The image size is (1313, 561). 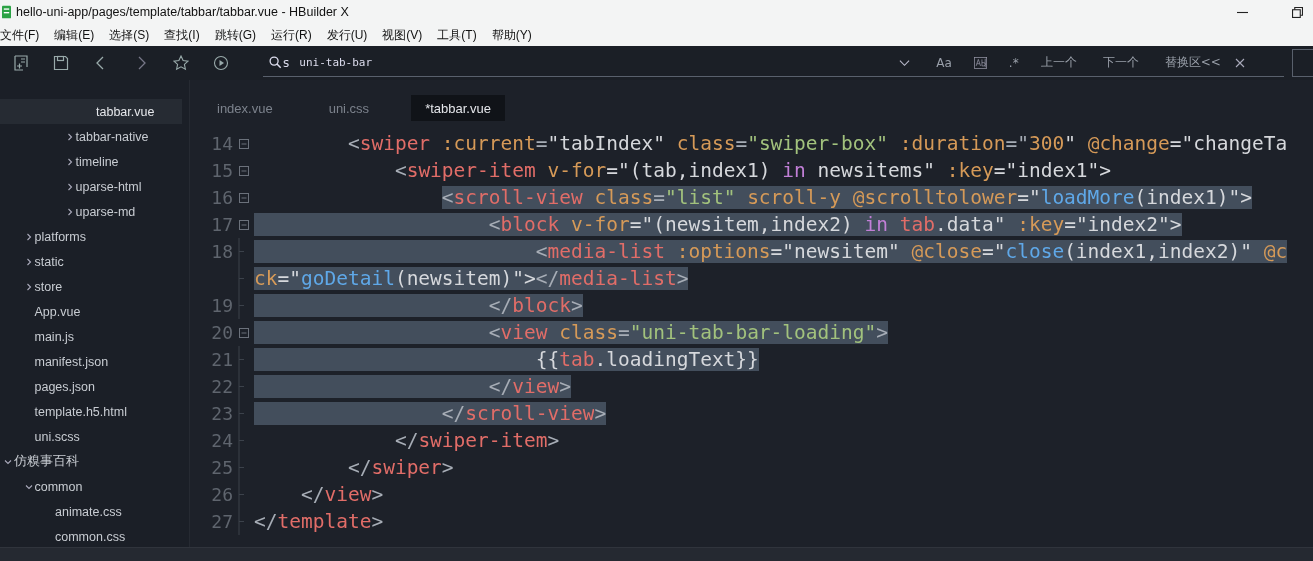 I want to click on line-number: 27, so click(x=221, y=521).